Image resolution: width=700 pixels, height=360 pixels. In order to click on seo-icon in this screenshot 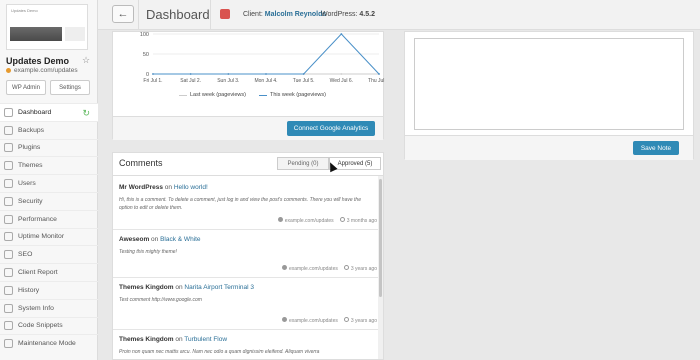, I will do `click(8, 255)`.